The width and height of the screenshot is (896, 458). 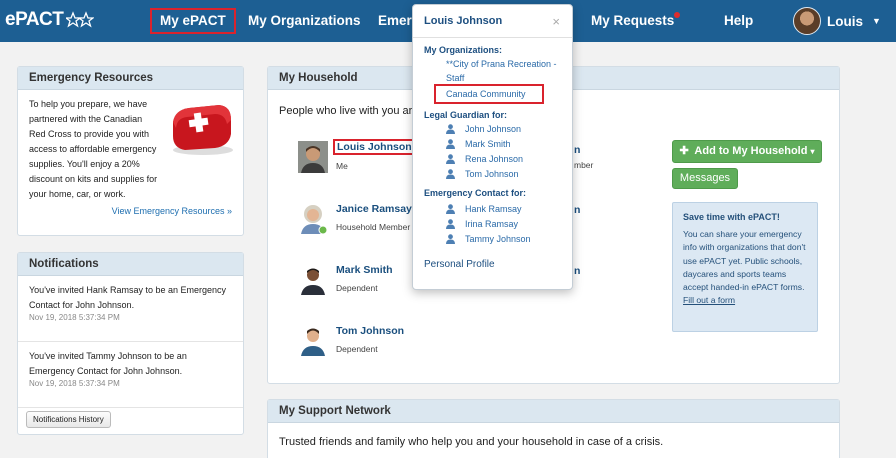 I want to click on panel-title: Notifications, so click(x=130, y=264).